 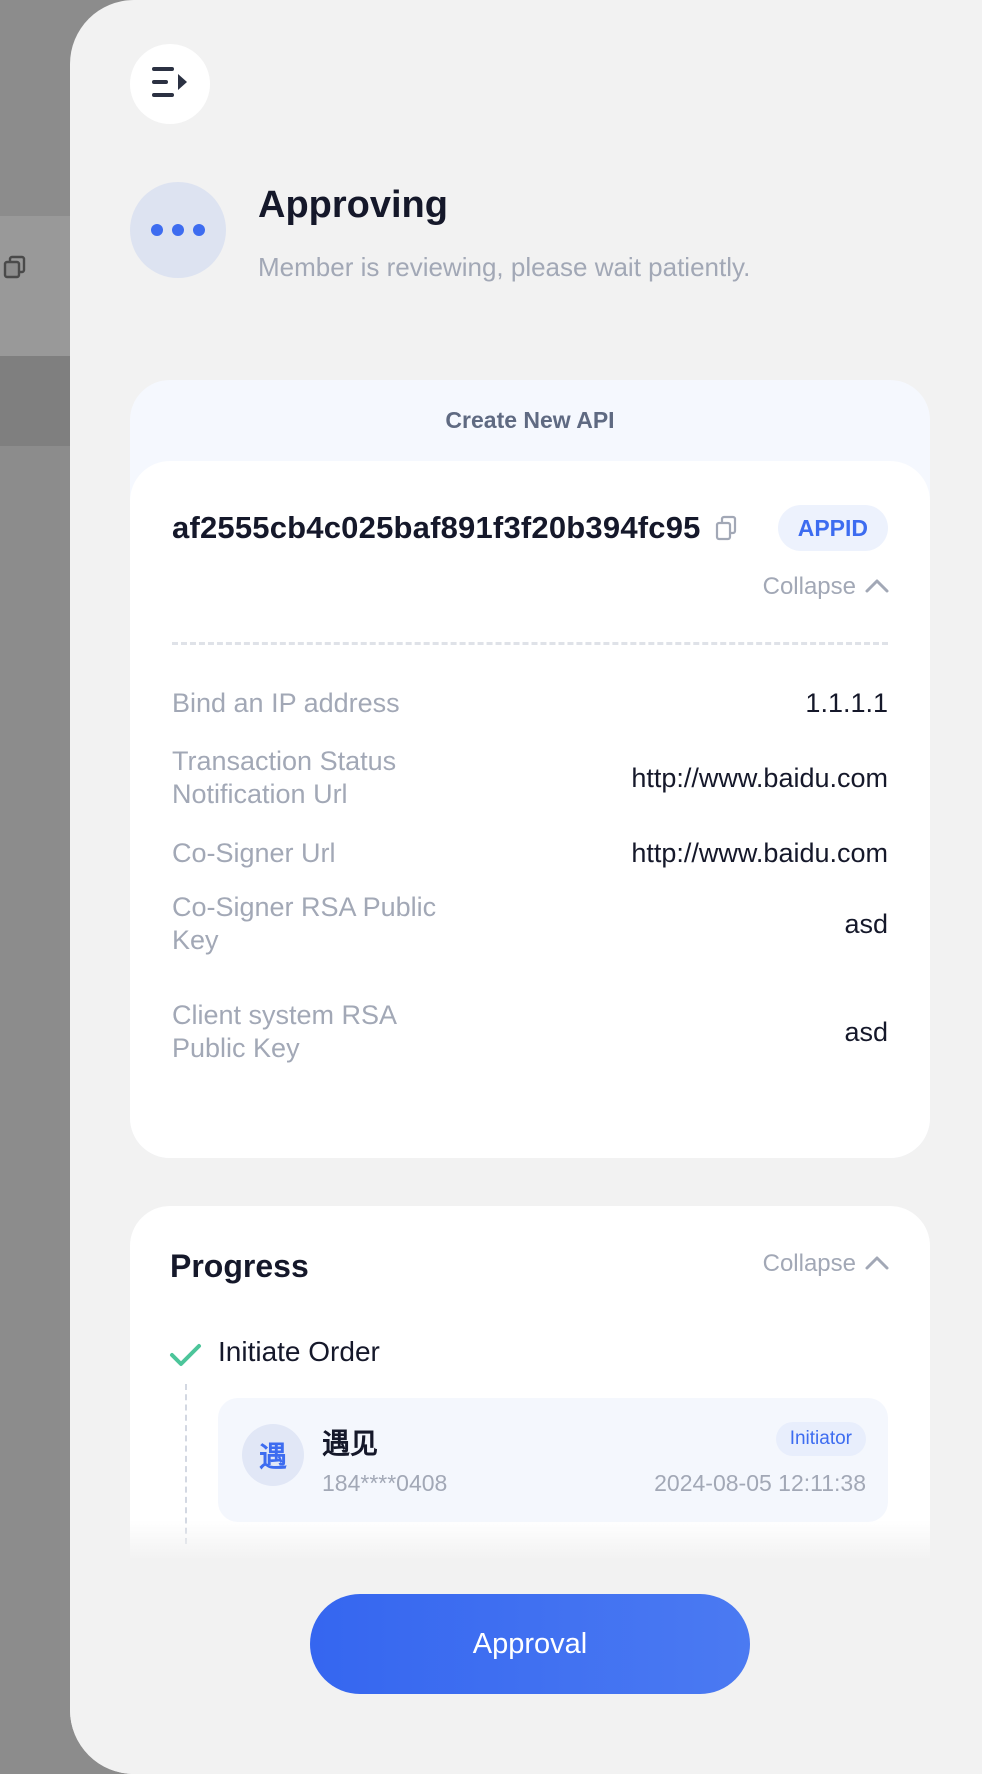 I want to click on field-label: Bind an IP address, so click(x=286, y=702).